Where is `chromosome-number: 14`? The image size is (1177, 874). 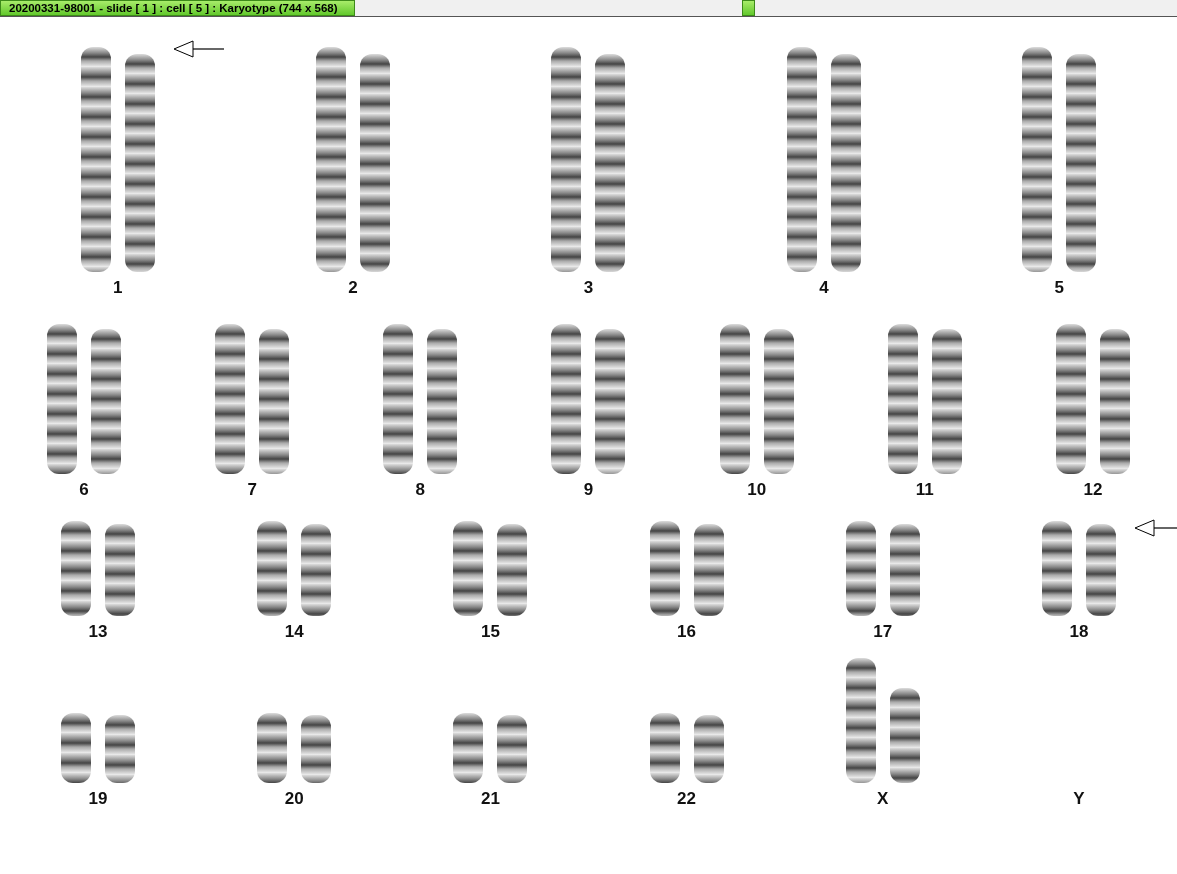
chromosome-number: 14 is located at coordinates (294, 632).